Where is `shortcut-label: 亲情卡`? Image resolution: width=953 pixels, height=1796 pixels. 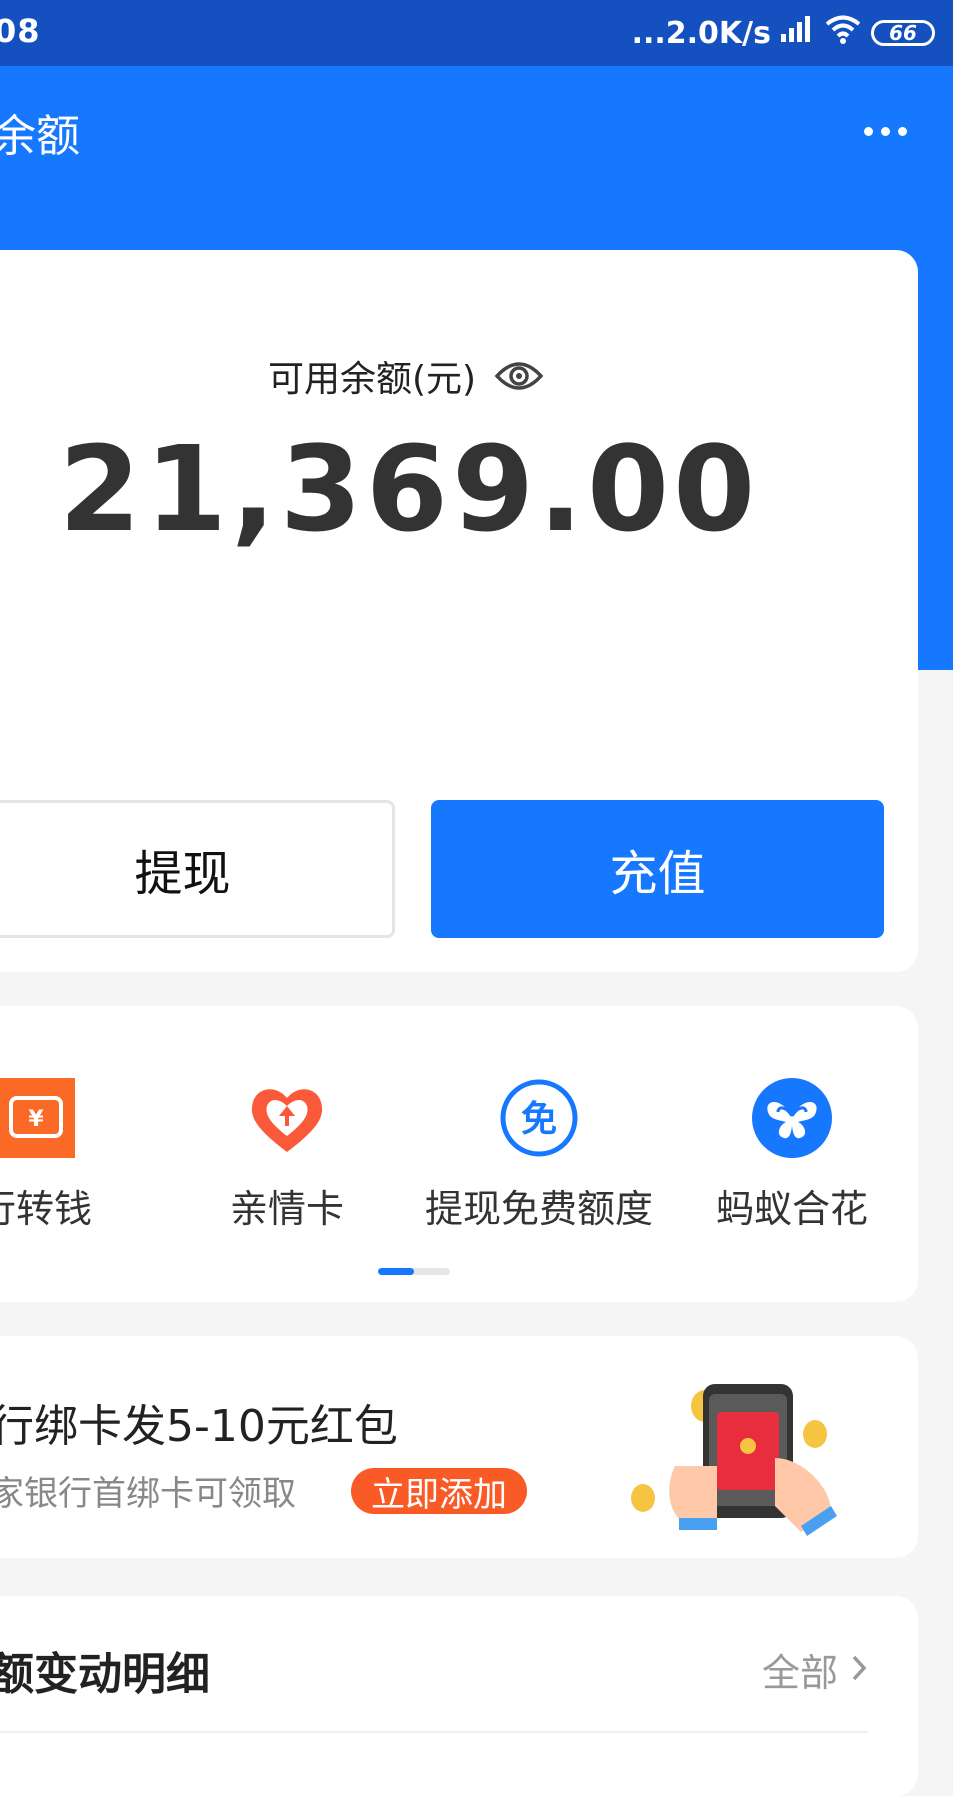 shortcut-label: 亲情卡 is located at coordinates (286, 1209).